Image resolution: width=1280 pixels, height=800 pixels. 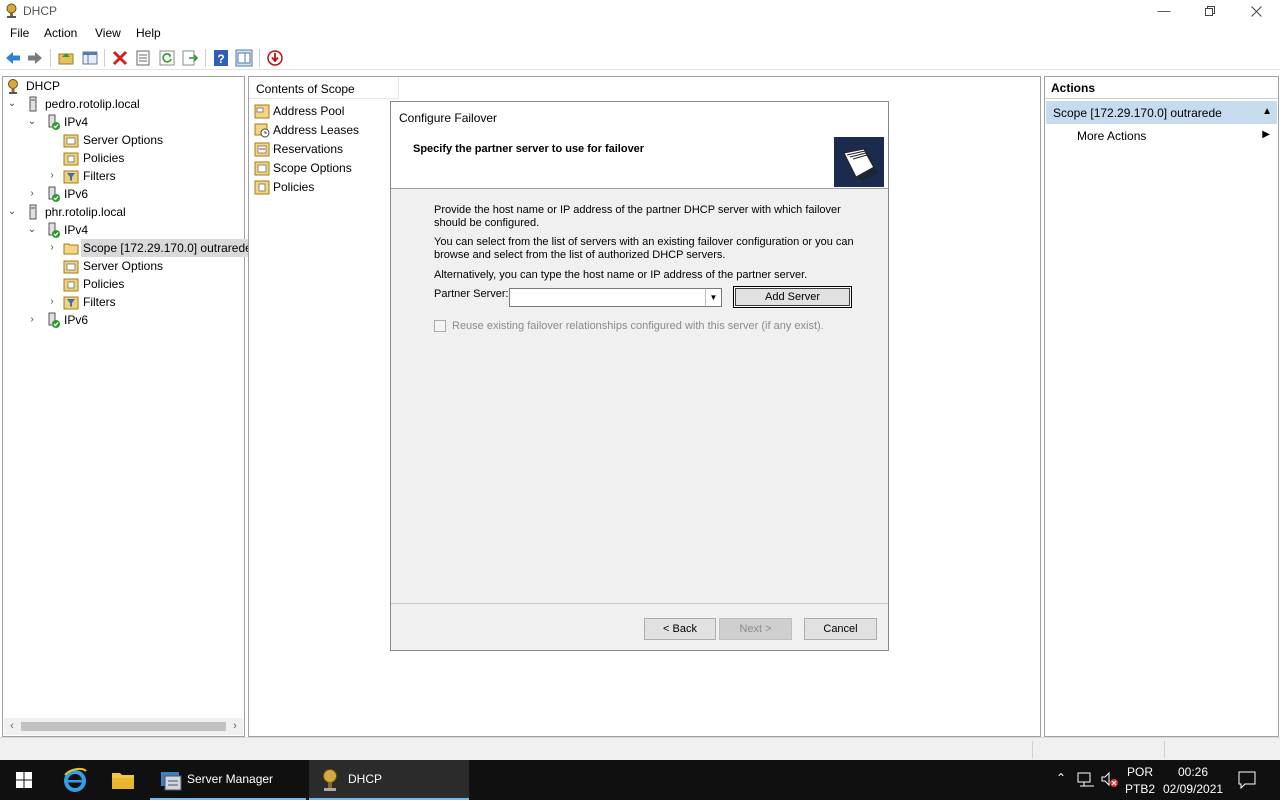 What do you see at coordinates (859, 162) in the screenshot?
I see `failover-wizard-icon` at bounding box center [859, 162].